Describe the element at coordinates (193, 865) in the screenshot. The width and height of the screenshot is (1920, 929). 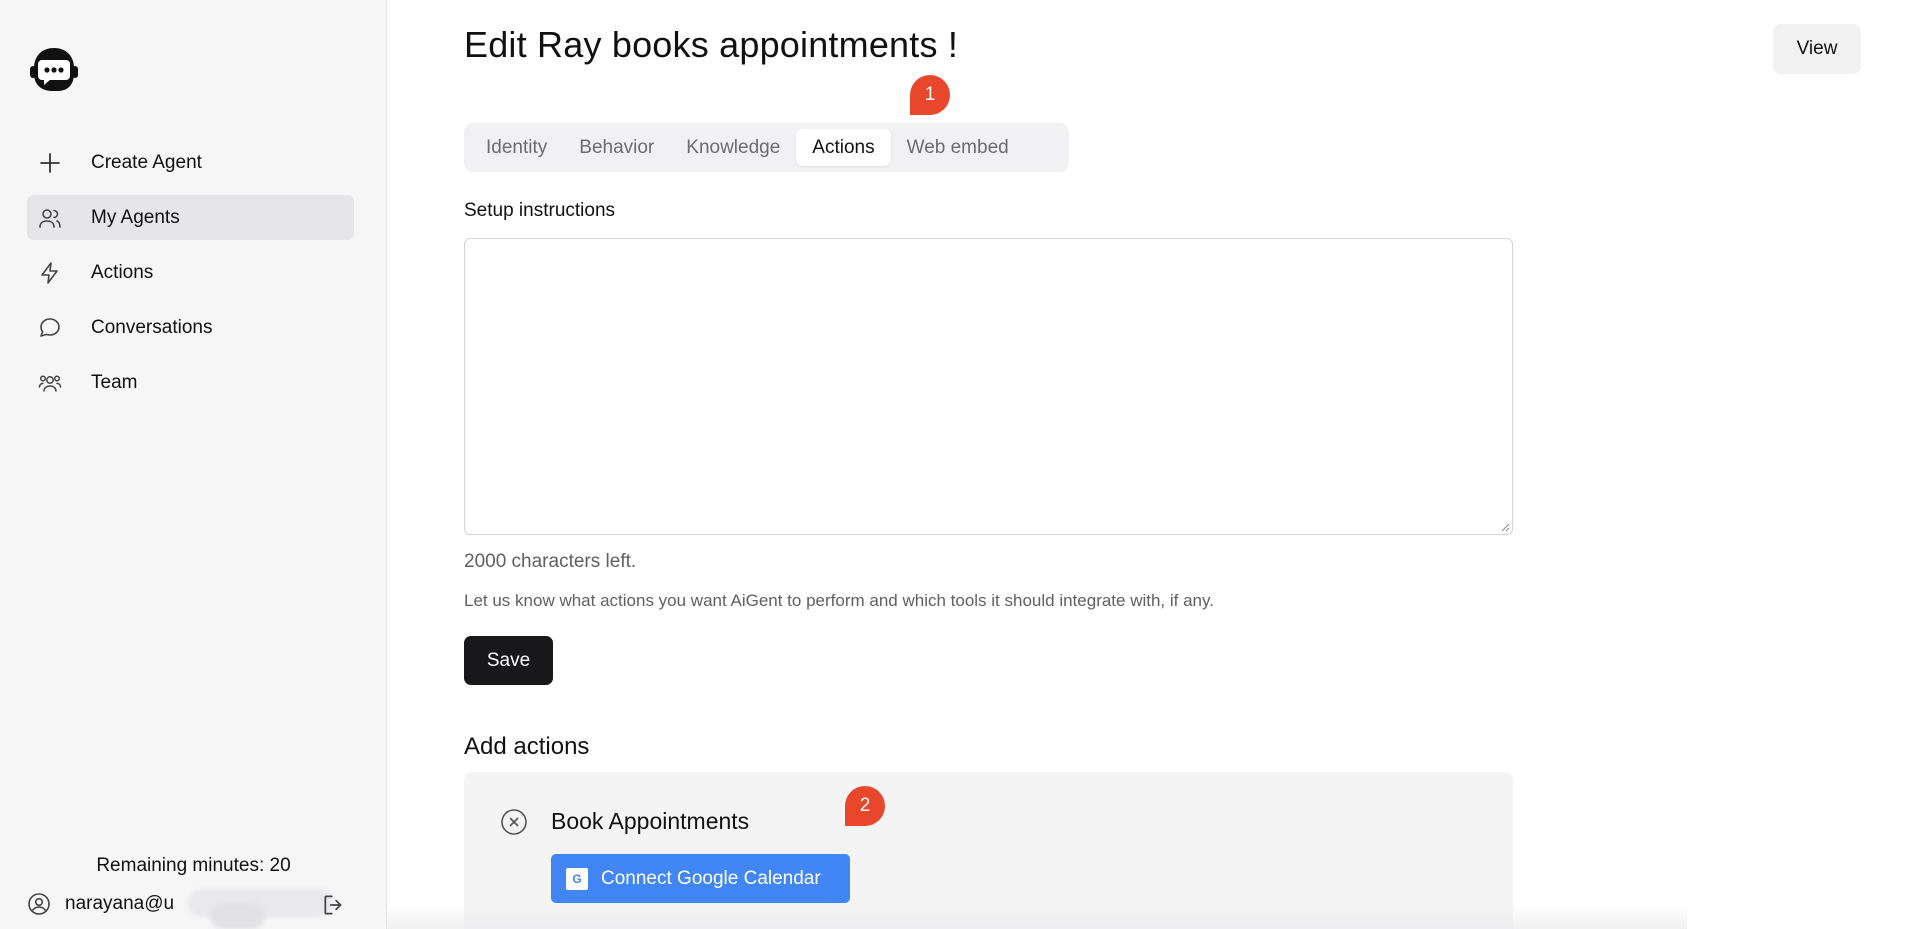
I see `remaining-minutes: Remaining minutes: 20` at that location.